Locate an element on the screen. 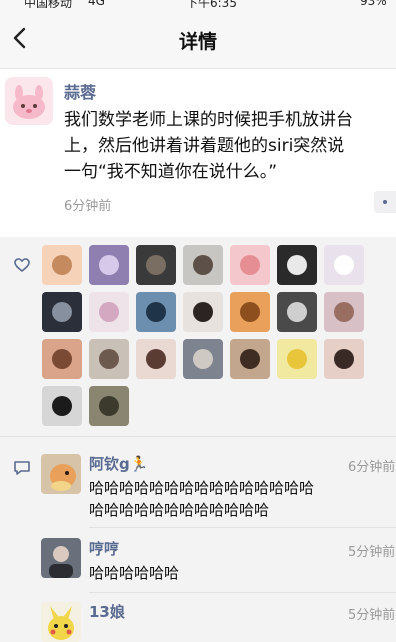  page-title: 详情 is located at coordinates (197, 42).